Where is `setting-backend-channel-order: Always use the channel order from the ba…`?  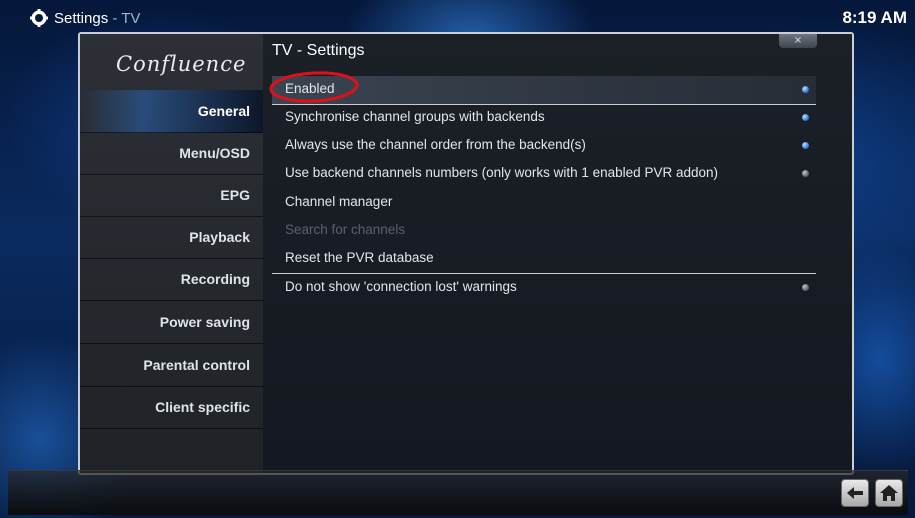
setting-backend-channel-order: Always use the channel order from the ba… is located at coordinates (544, 146).